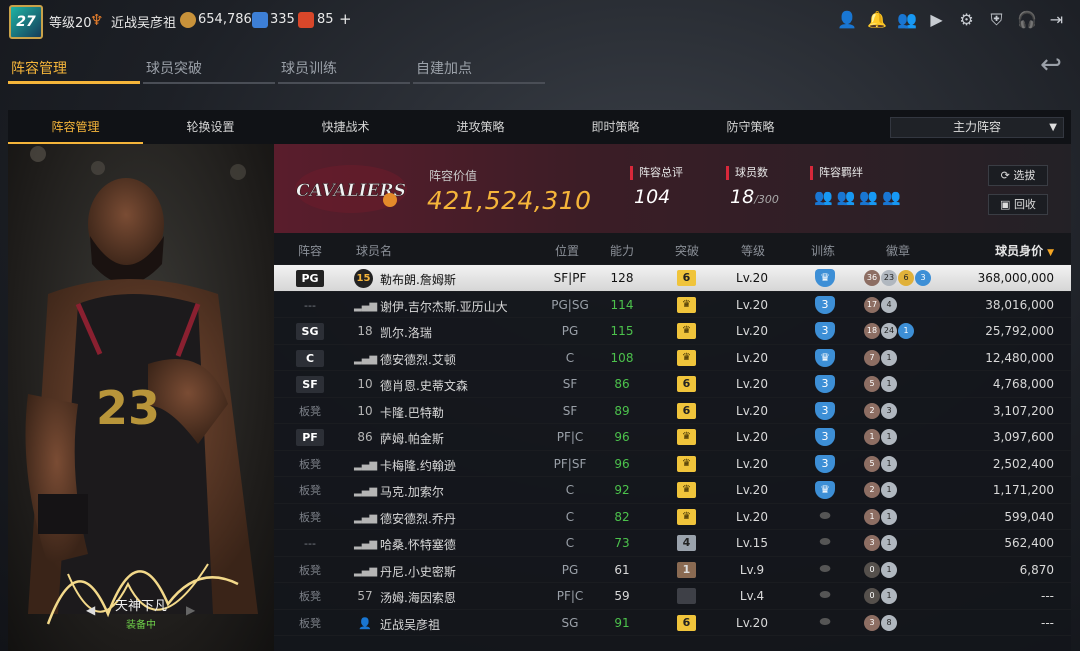  I want to click on col-level: 等级, so click(753, 250).